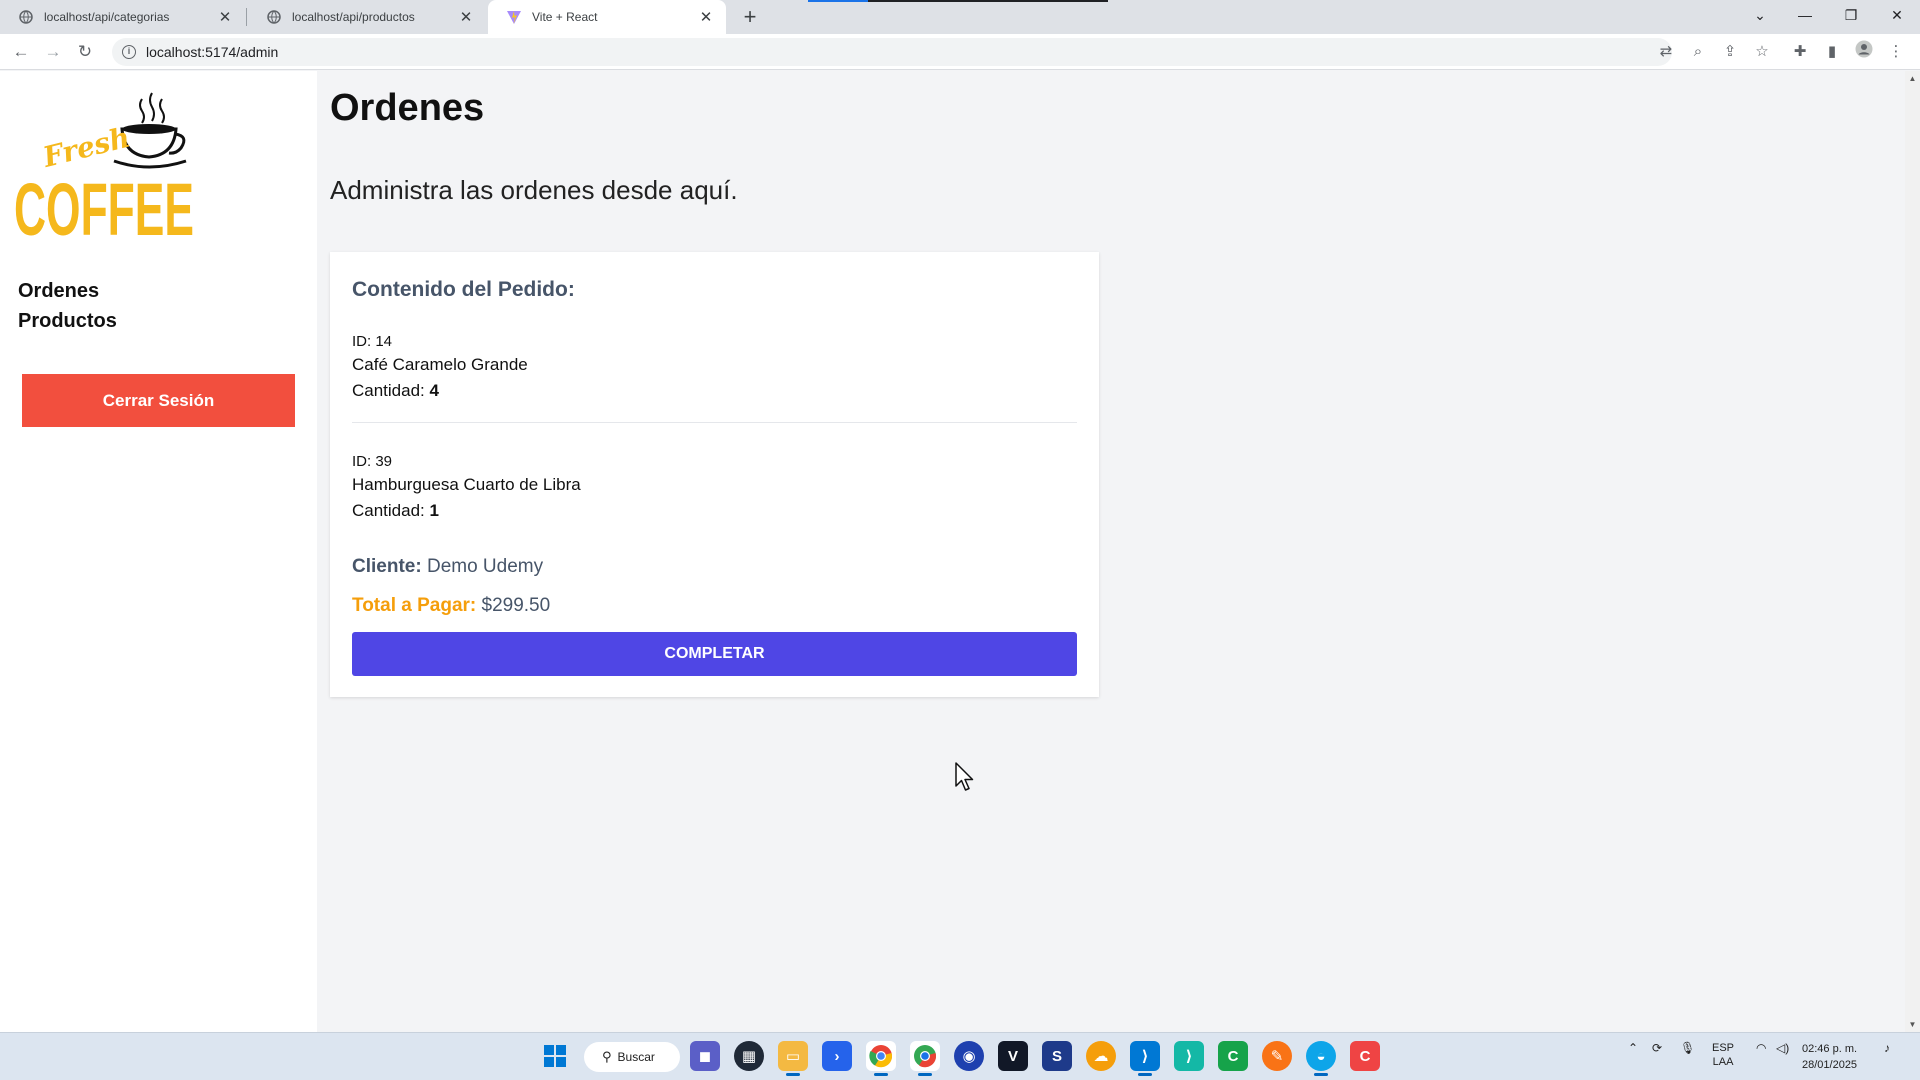  Describe the element at coordinates (67, 321) in the screenshot. I see `nav-link-productos: Productos` at that location.